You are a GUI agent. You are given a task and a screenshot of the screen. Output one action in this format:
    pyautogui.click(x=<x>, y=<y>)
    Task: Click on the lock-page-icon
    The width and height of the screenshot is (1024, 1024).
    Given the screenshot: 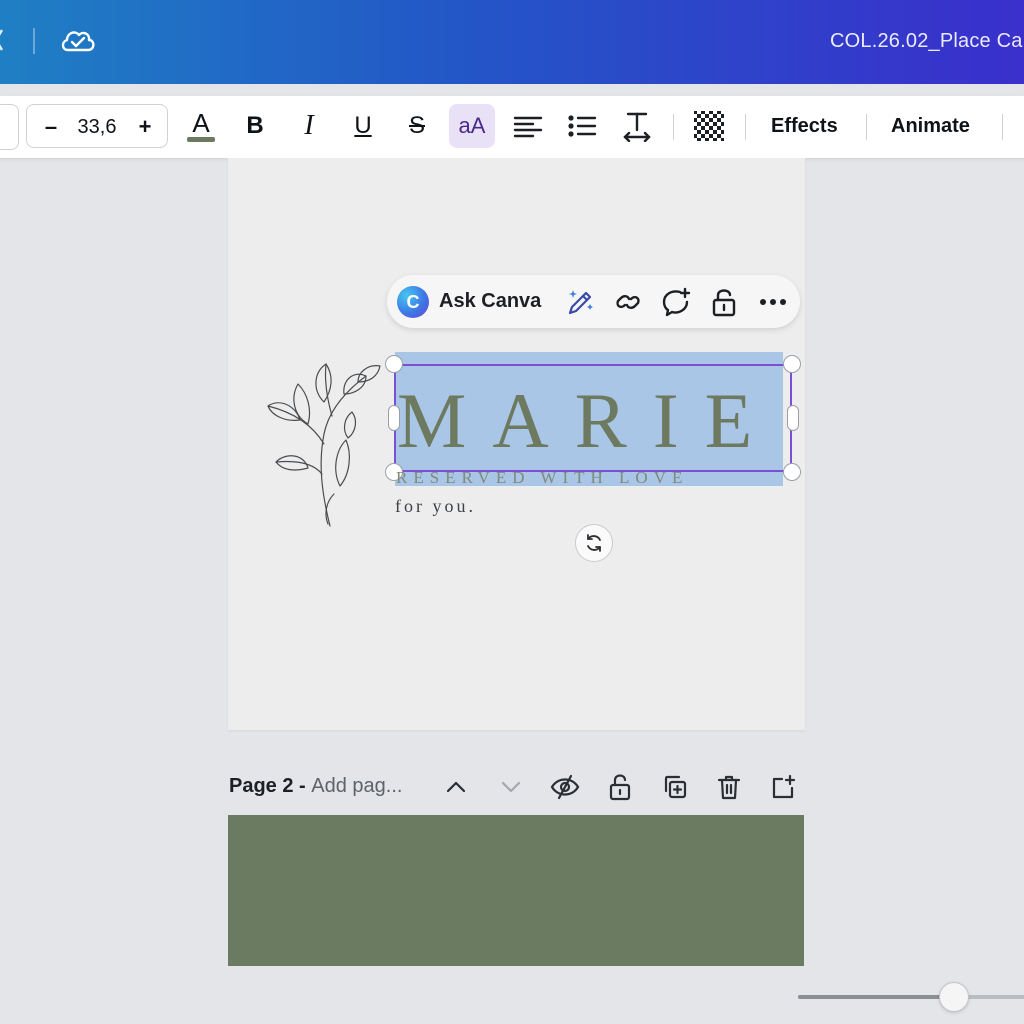 What is the action you would take?
    pyautogui.click(x=620, y=787)
    